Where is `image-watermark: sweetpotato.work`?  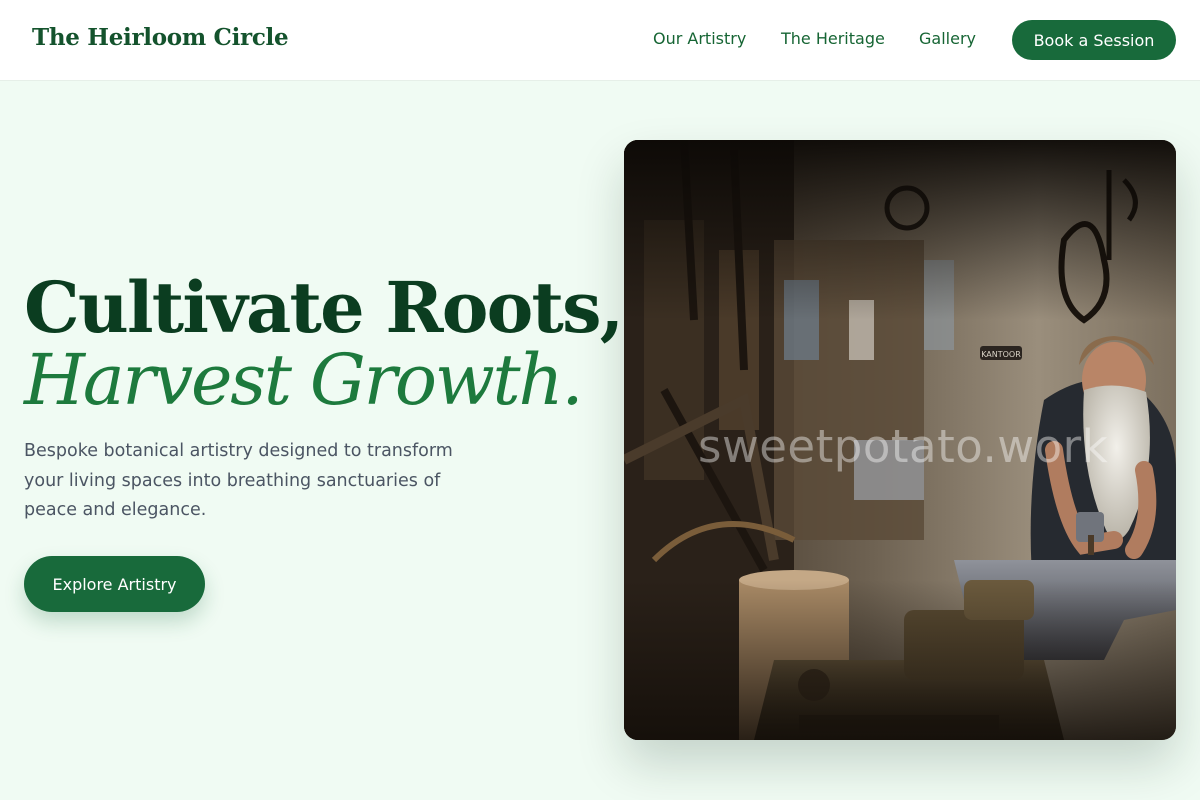 image-watermark: sweetpotato.work is located at coordinates (903, 446).